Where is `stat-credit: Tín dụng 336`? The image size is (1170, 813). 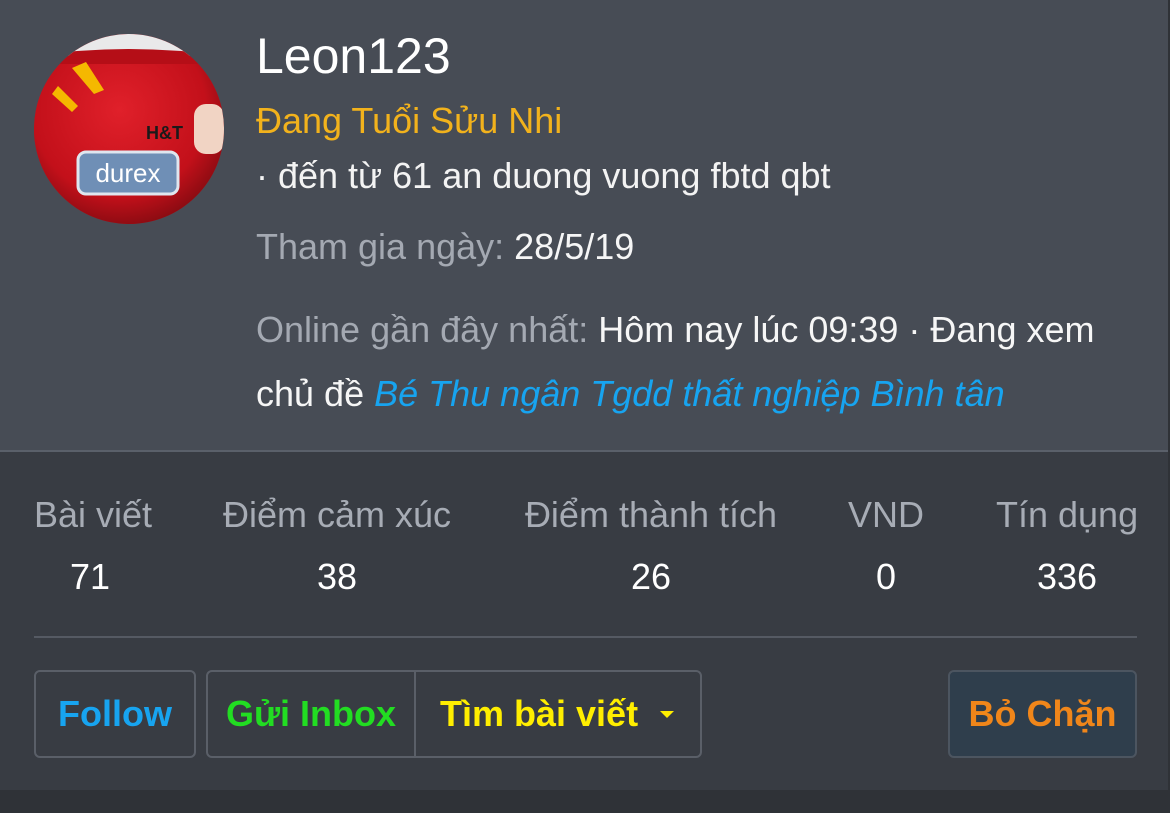 stat-credit: Tín dụng 336 is located at coordinates (1067, 546).